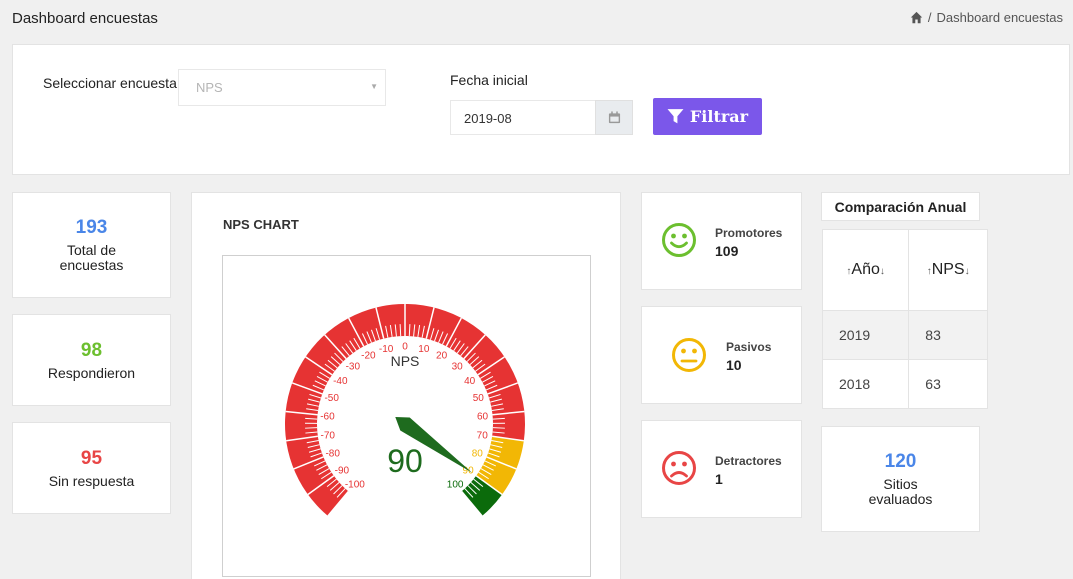  What do you see at coordinates (355, 484) in the screenshot?
I see `gauge-tick-label: -100` at bounding box center [355, 484].